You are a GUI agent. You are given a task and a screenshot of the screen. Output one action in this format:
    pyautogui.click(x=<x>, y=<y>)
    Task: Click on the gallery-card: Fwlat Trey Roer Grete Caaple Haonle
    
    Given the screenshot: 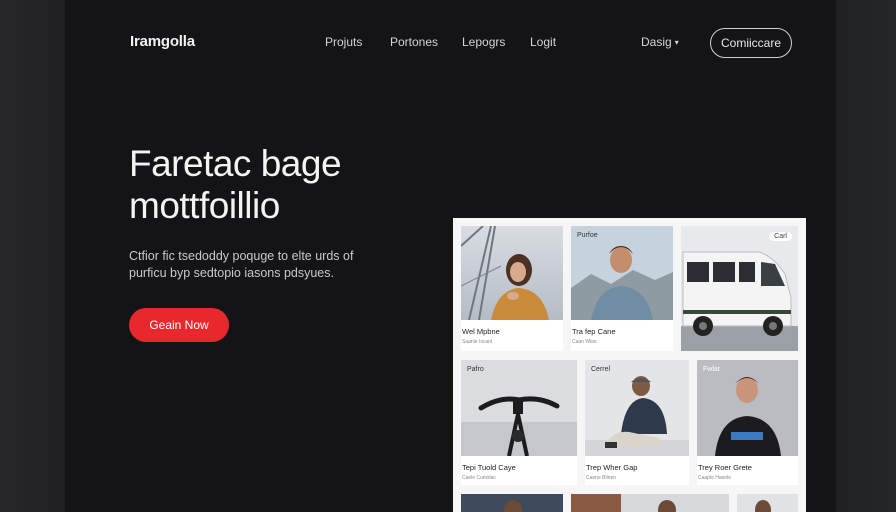 What is the action you would take?
    pyautogui.click(x=747, y=422)
    